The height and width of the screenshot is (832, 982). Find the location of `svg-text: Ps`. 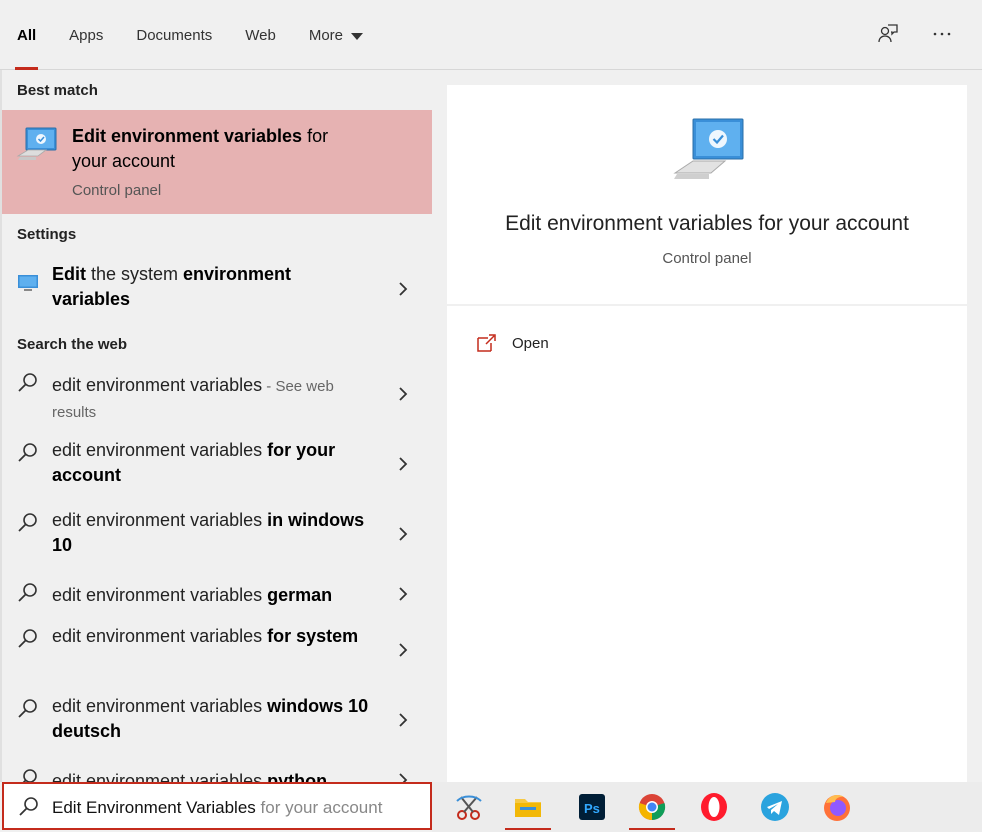

svg-text: Ps is located at coordinates (592, 808).